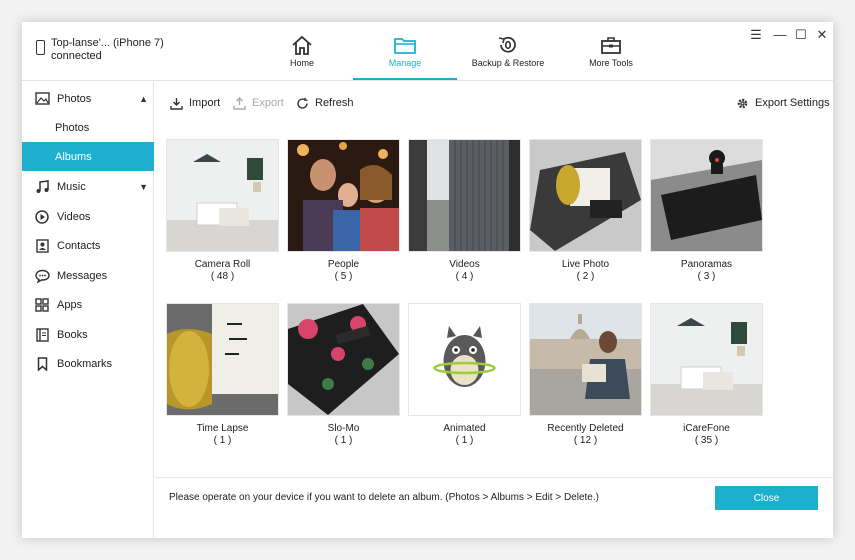 The height and width of the screenshot is (560, 855). I want to click on sidebar-item-music: Music ▼, so click(88, 186).